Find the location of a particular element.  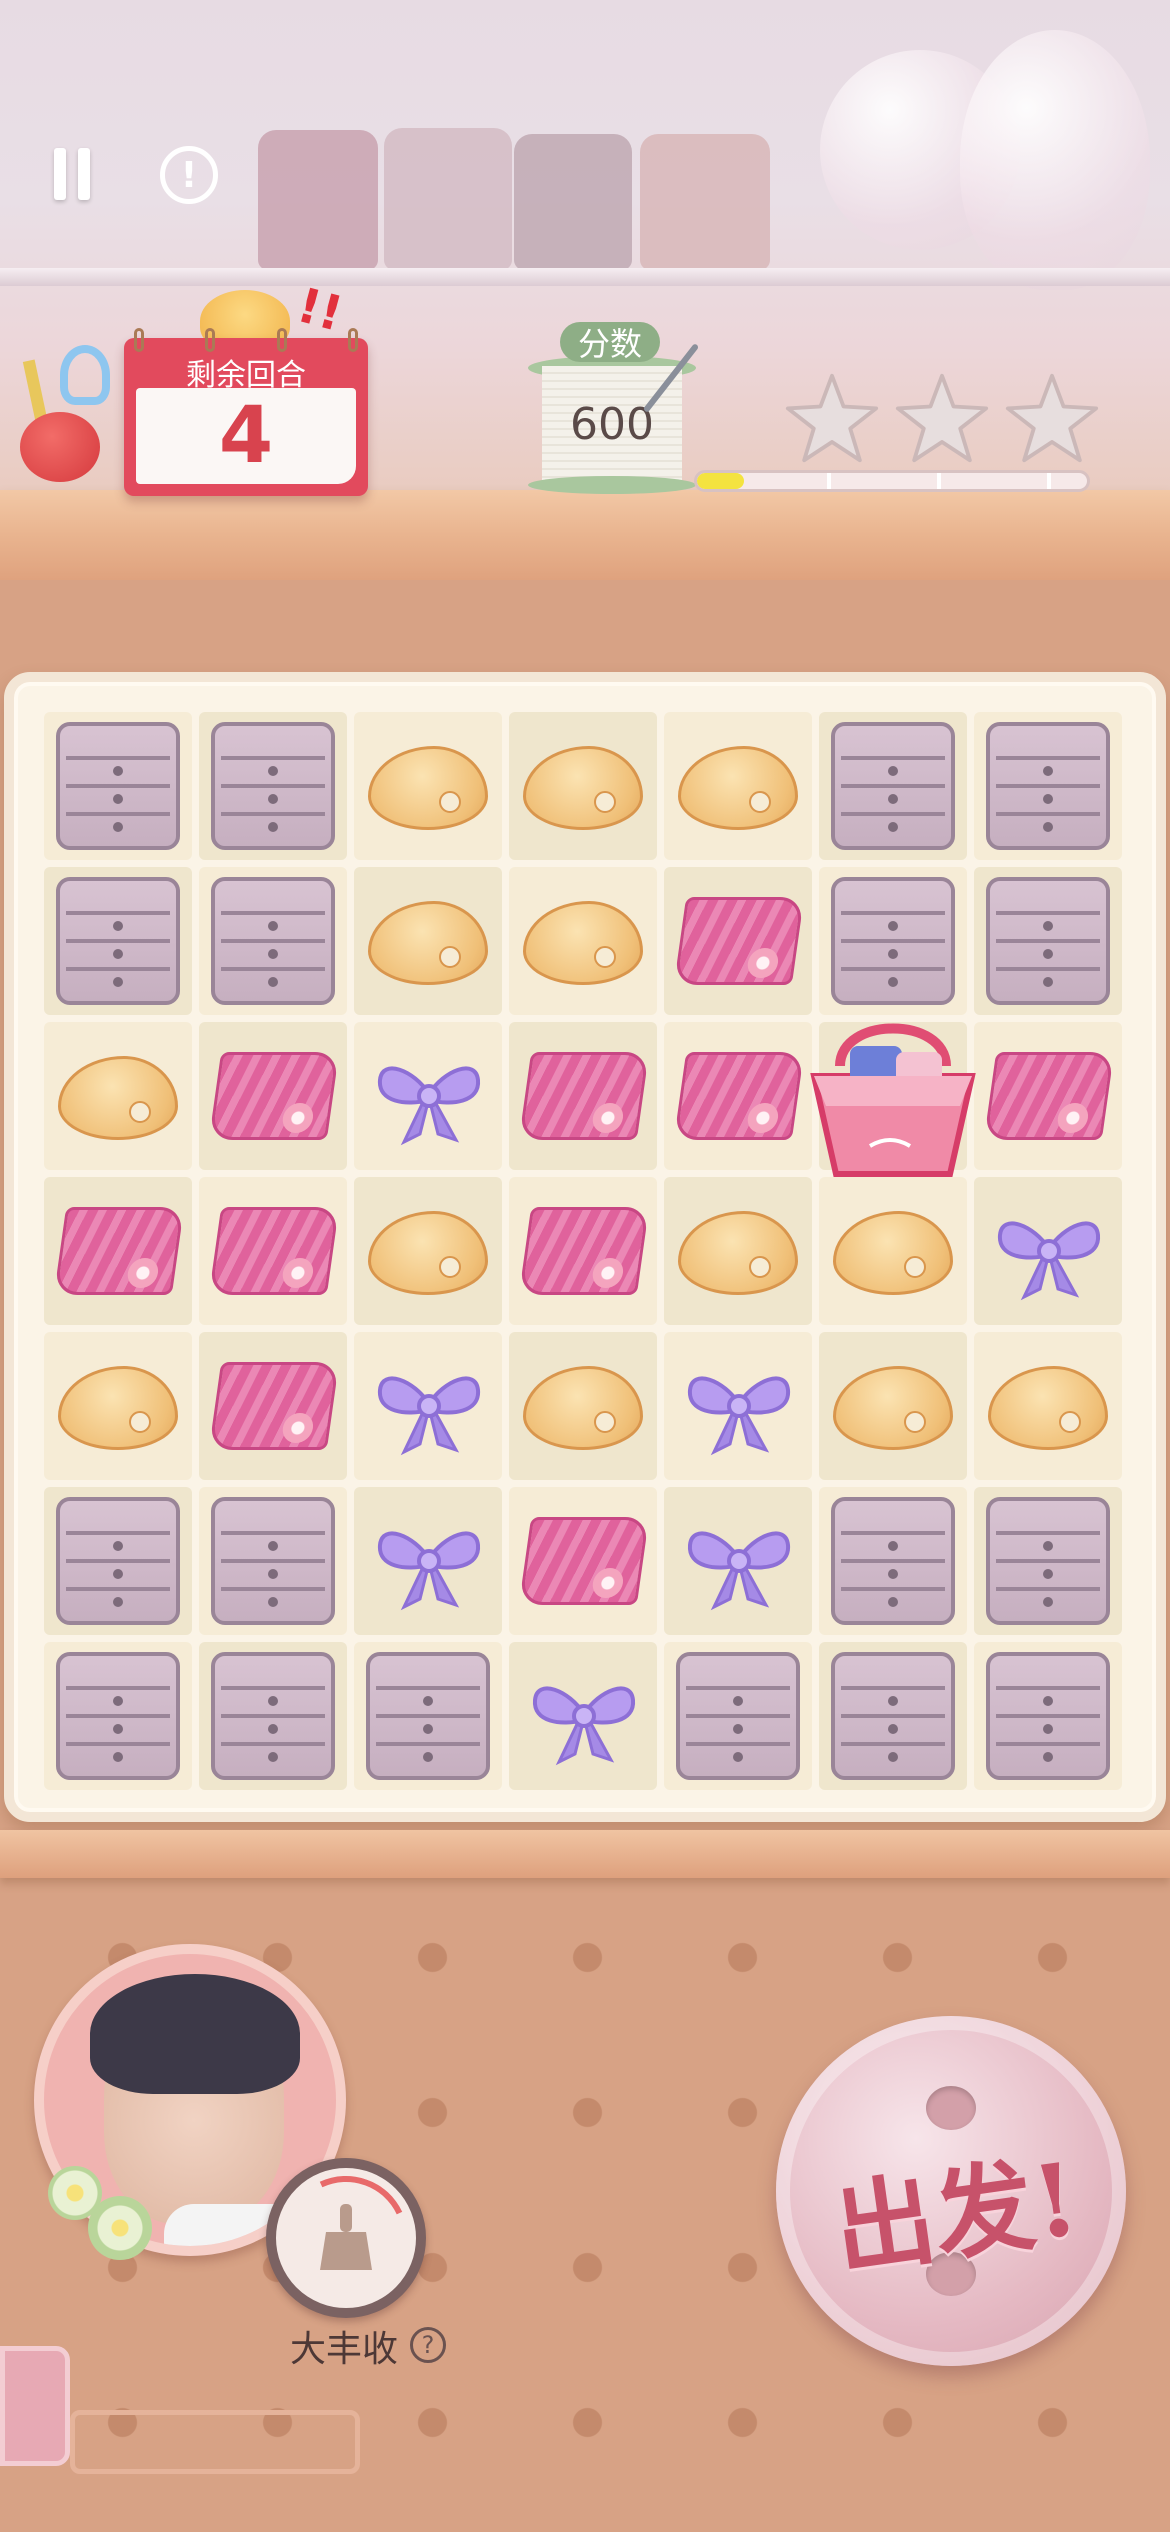

progress-tick is located at coordinates (939, 481).